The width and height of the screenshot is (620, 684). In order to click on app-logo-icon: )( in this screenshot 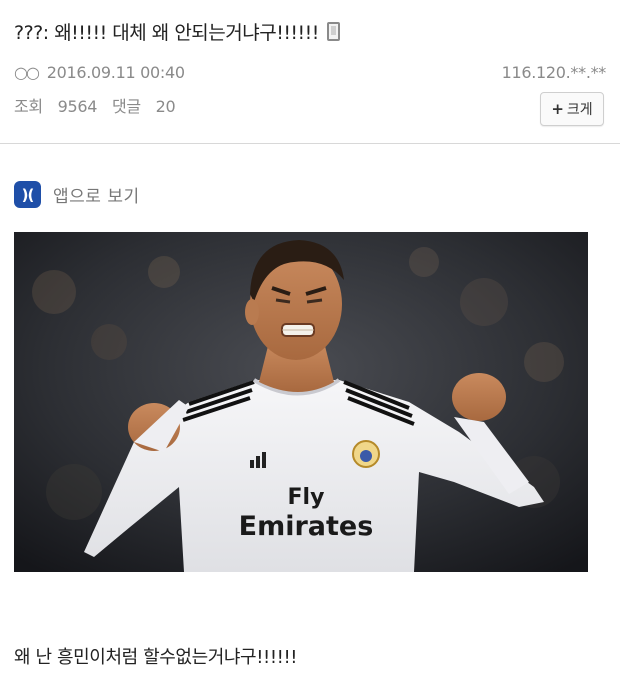, I will do `click(27, 194)`.